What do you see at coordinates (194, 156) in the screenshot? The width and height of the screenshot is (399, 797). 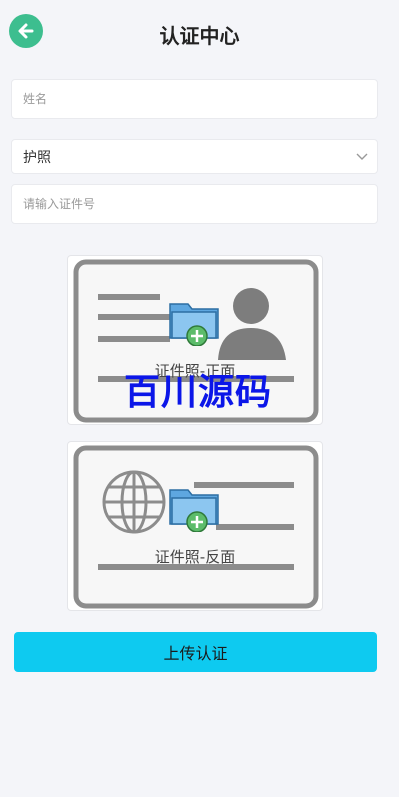 I see `id-type-select: 护照` at bounding box center [194, 156].